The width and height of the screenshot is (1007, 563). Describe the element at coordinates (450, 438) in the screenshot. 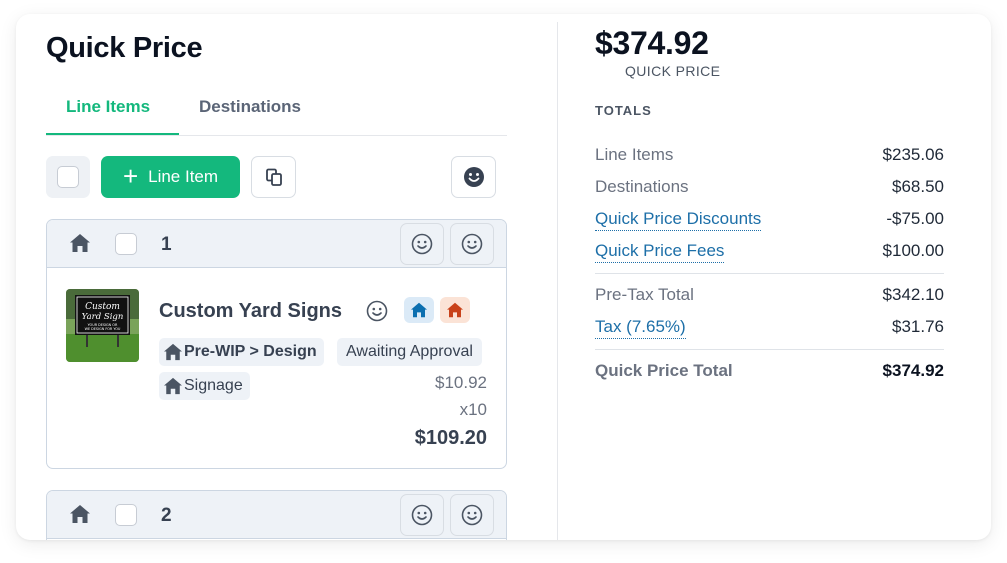

I see `line-total: $109.20` at that location.